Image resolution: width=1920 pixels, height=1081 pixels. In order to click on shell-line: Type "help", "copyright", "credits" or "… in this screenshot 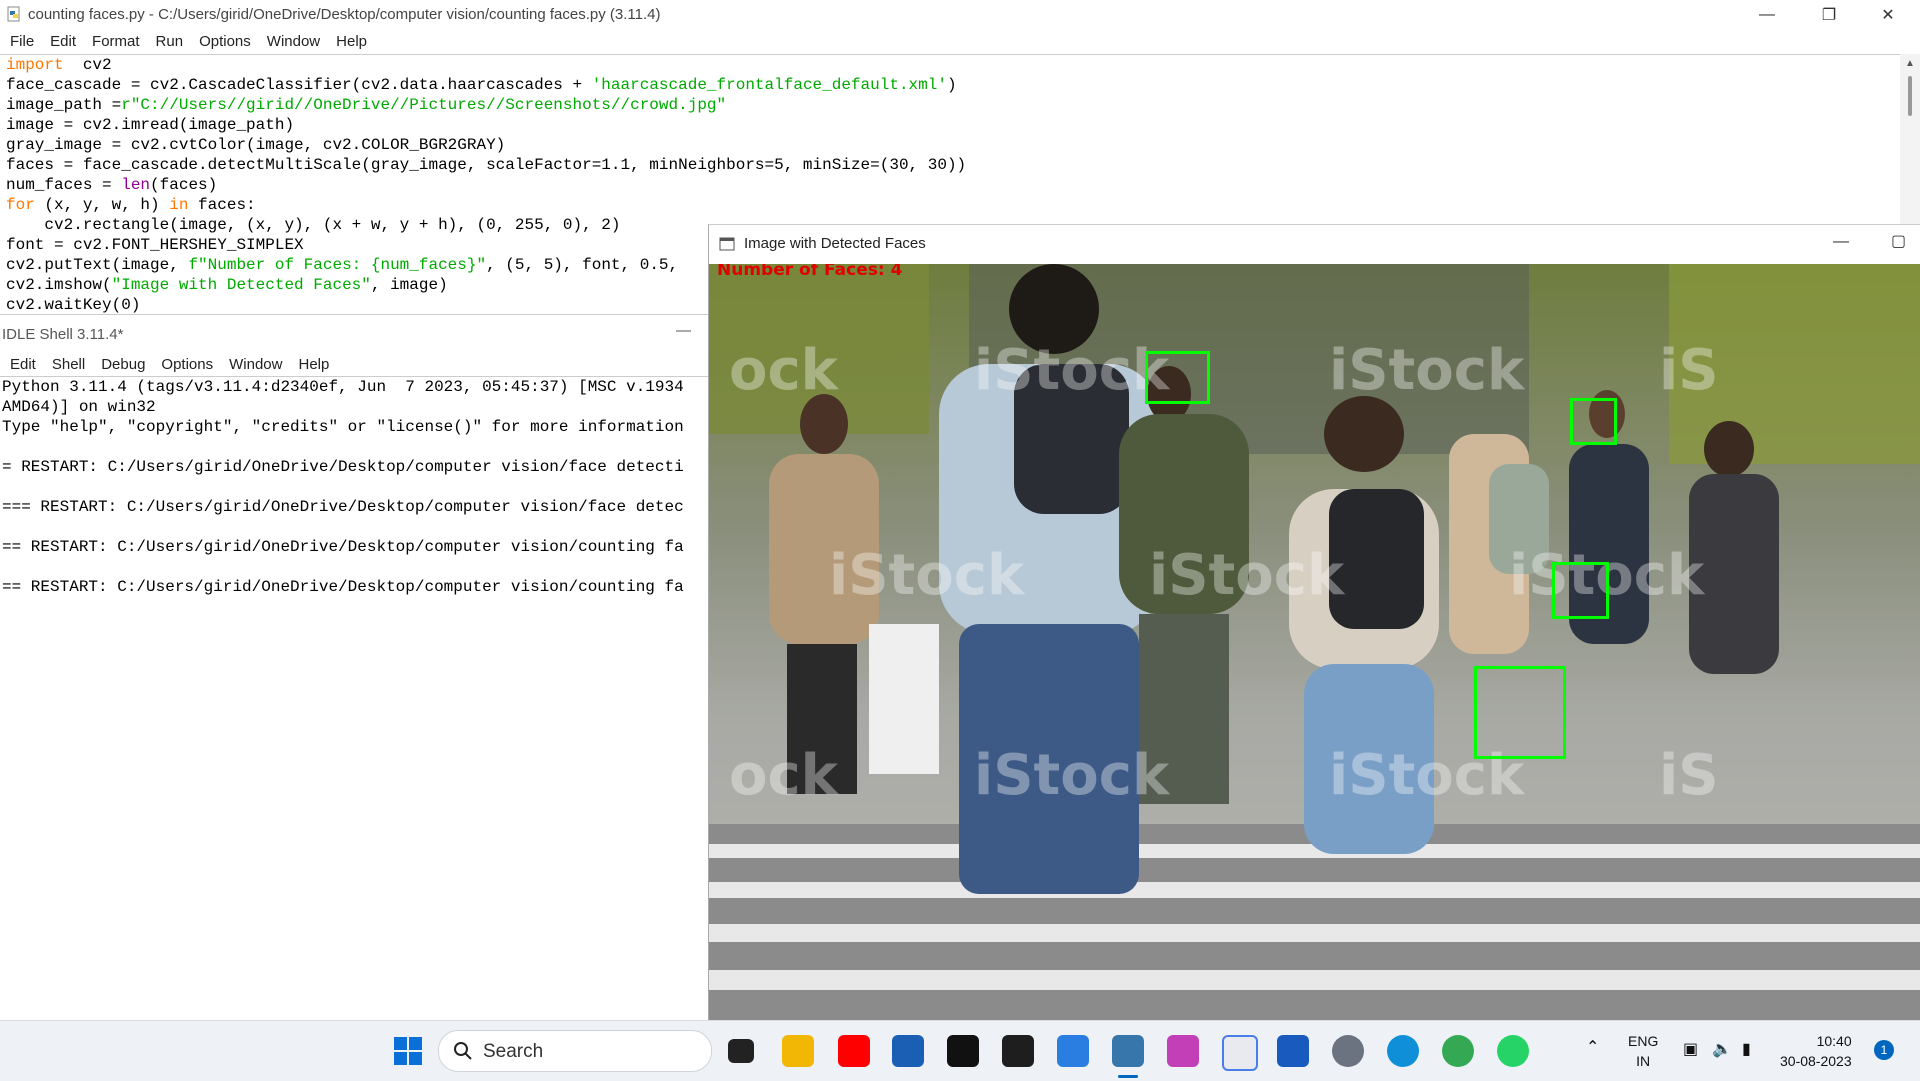, I will do `click(343, 427)`.